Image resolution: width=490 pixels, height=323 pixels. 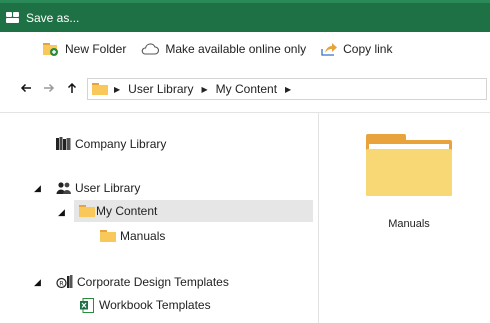 What do you see at coordinates (100, 89) in the screenshot?
I see `breadcrumb-folder-icon` at bounding box center [100, 89].